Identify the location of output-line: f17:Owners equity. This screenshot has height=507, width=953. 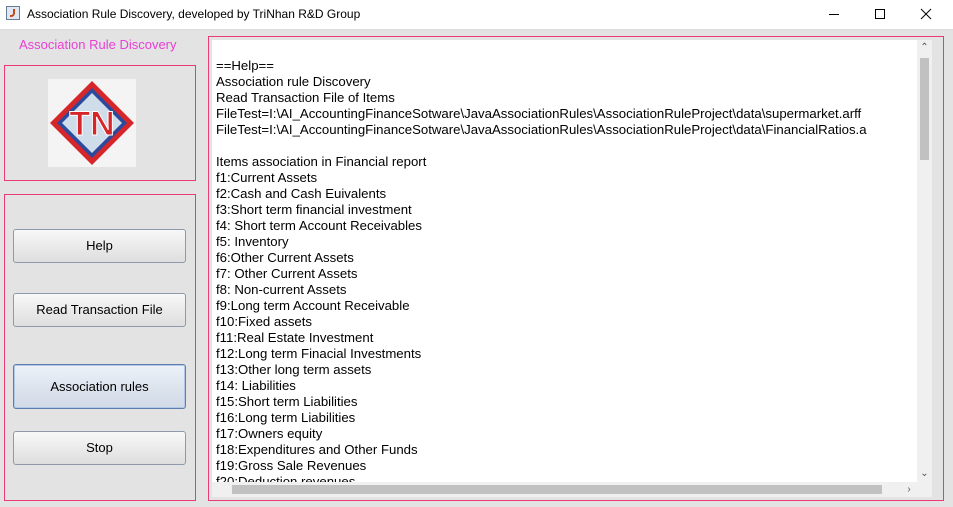
(269, 433).